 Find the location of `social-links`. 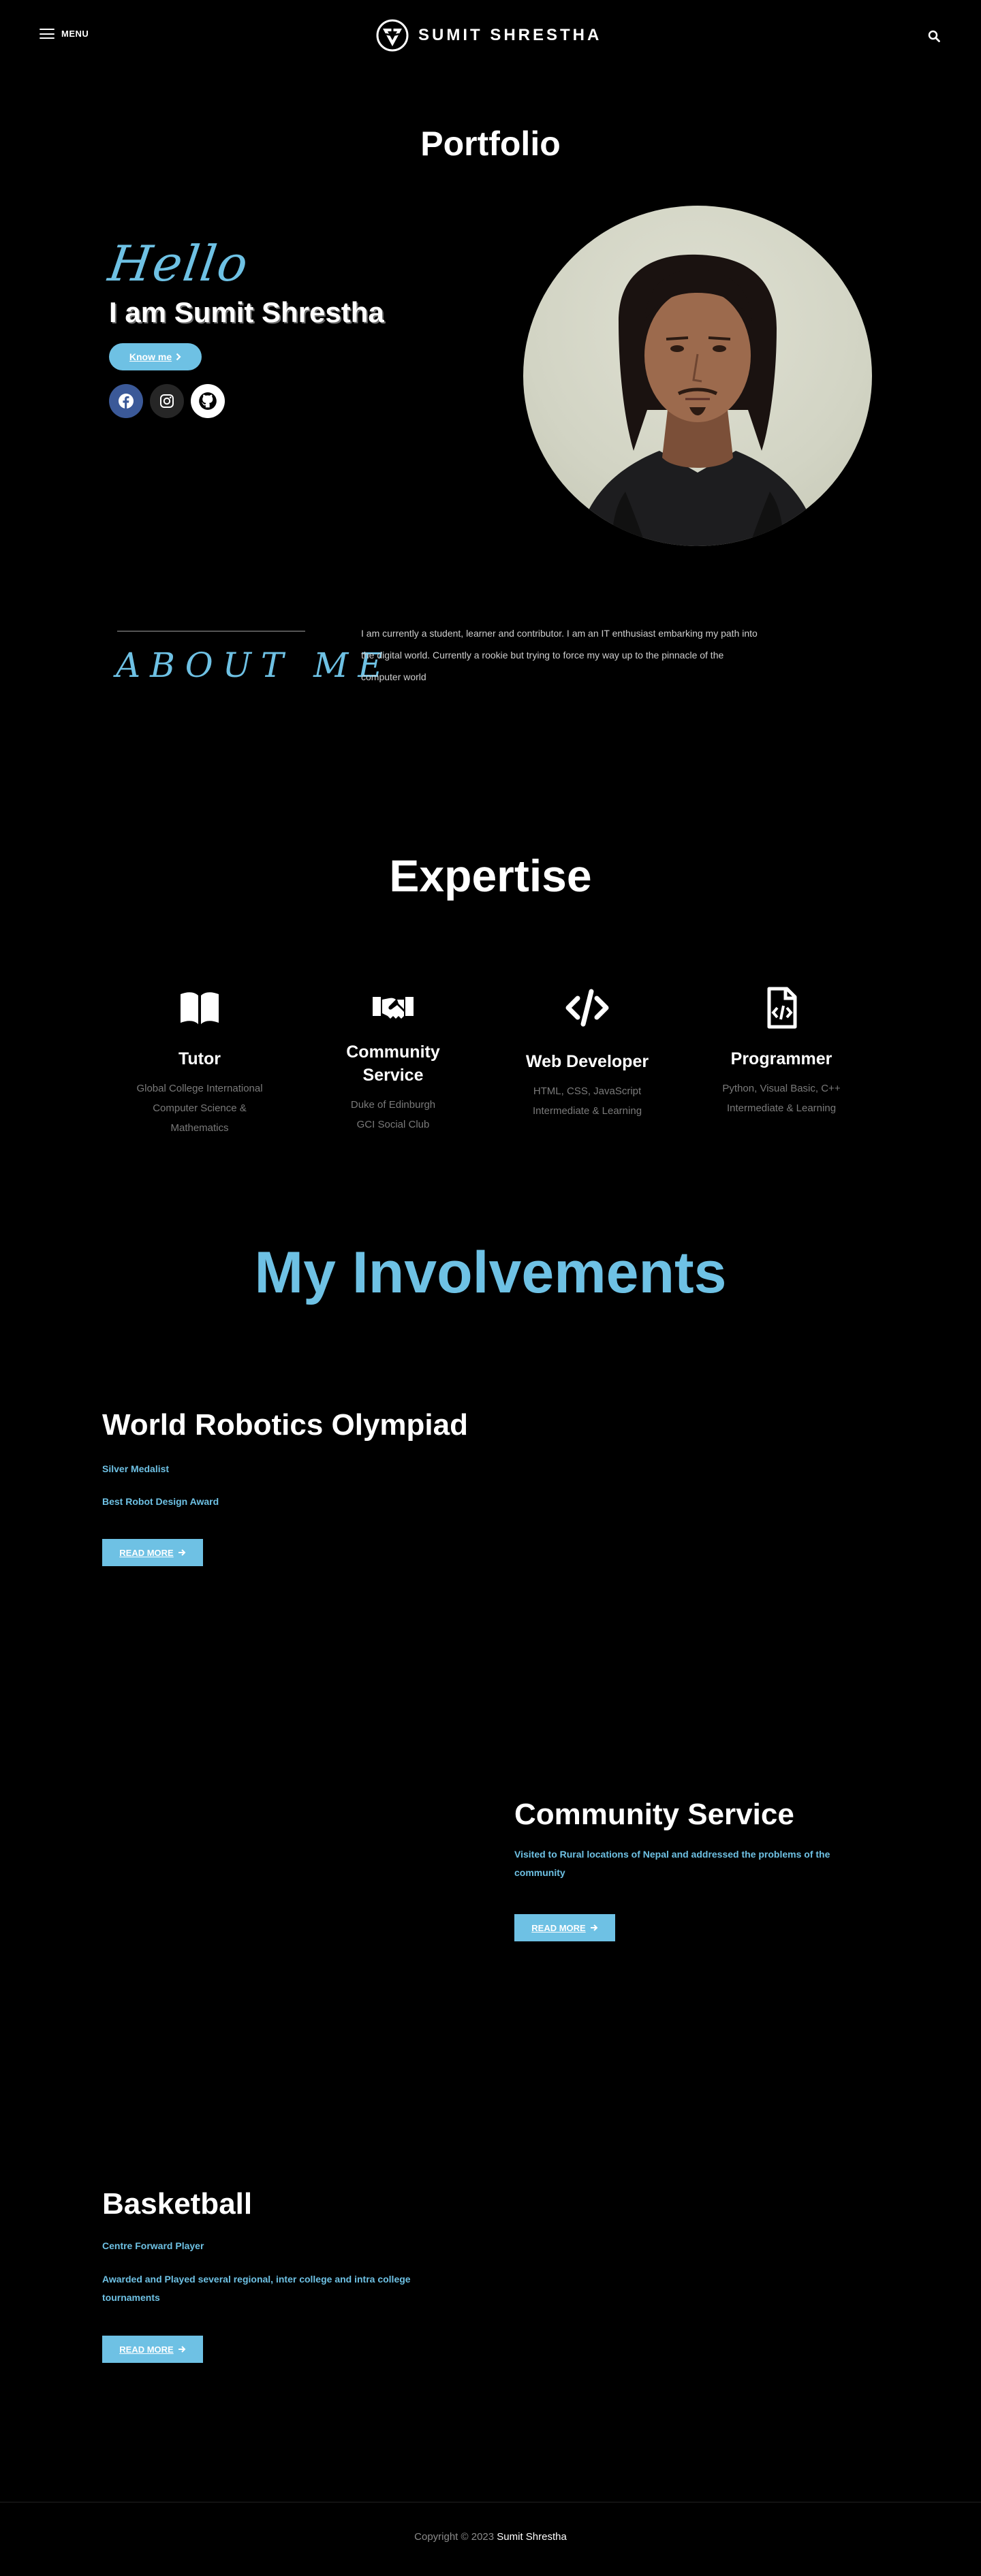

social-links is located at coordinates (167, 401).